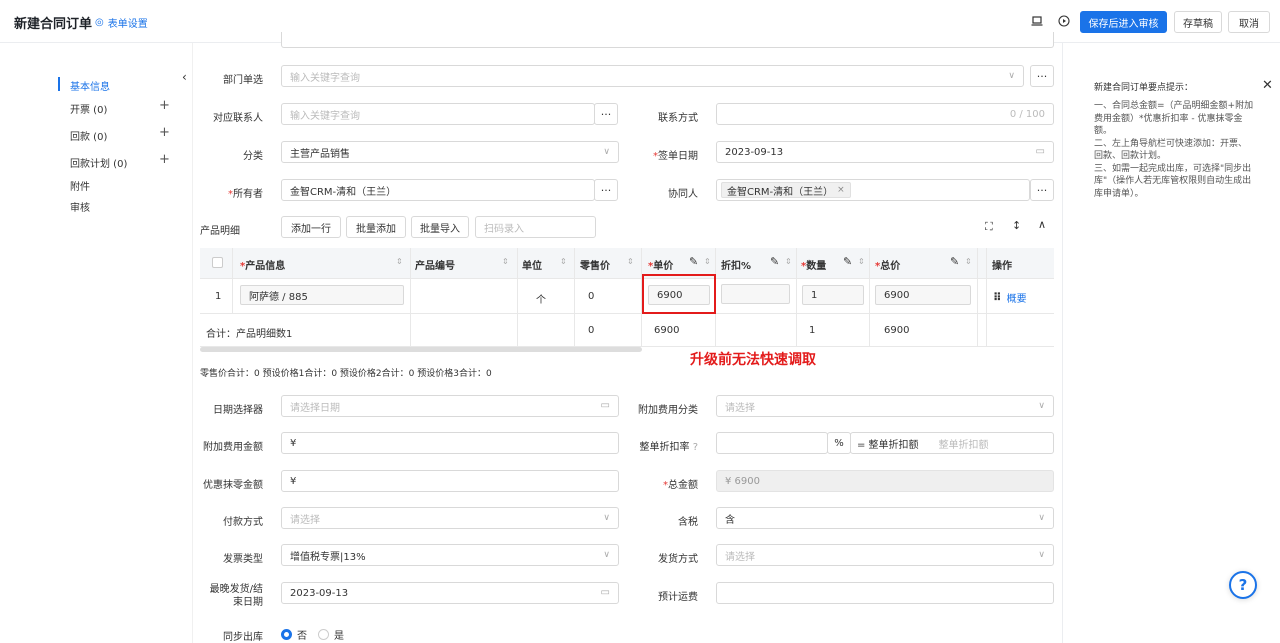 The image size is (1280, 643). Describe the element at coordinates (606, 114) in the screenshot. I see `contact-more-button: ···` at that location.